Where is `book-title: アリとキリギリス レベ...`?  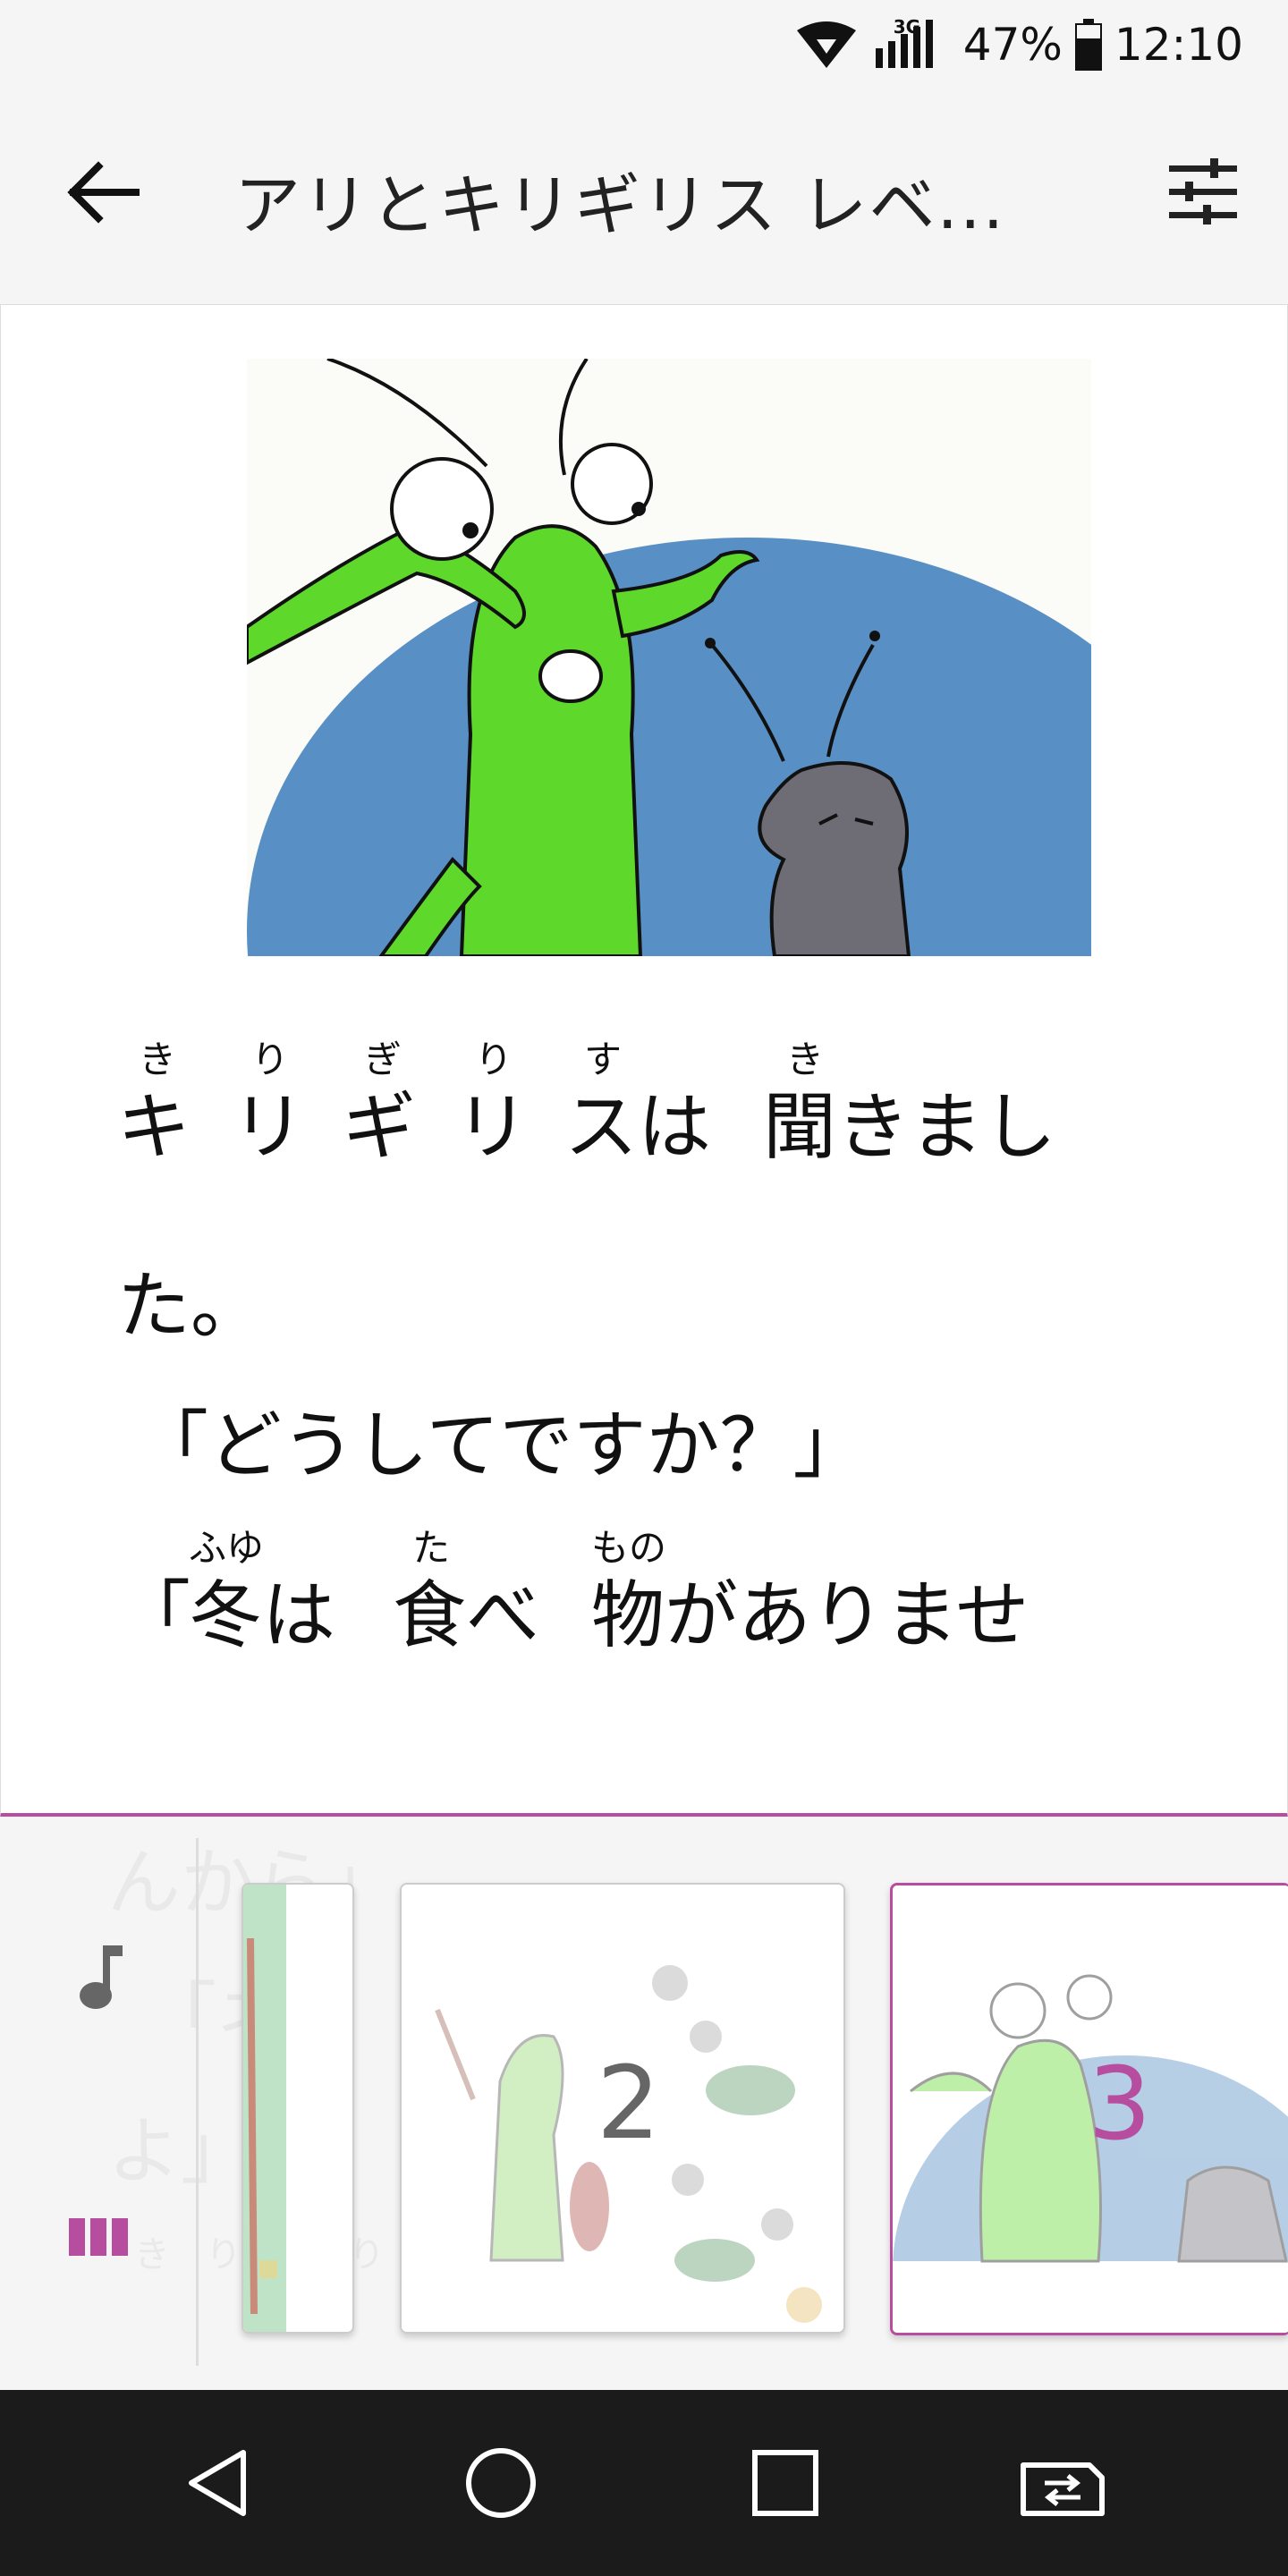
book-title: アリとキリギリス レベ... is located at coordinates (620, 205).